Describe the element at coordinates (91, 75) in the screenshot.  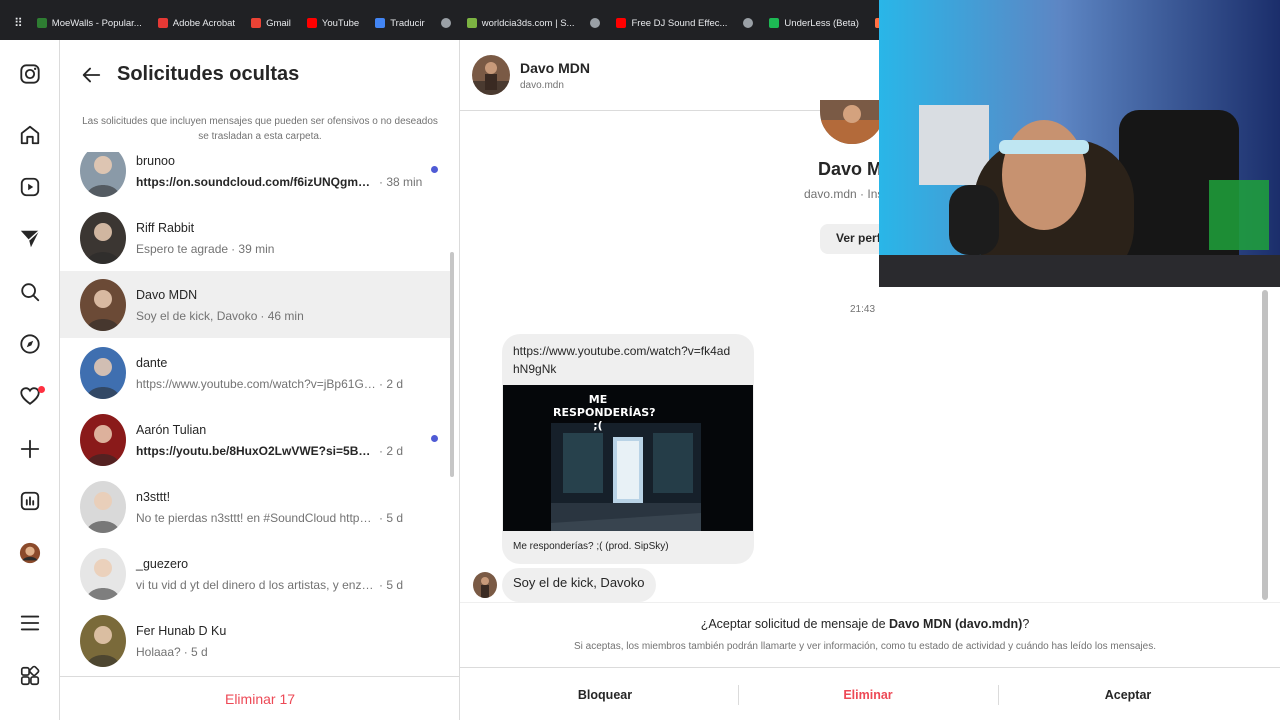
I see `back-arrow-icon` at that location.